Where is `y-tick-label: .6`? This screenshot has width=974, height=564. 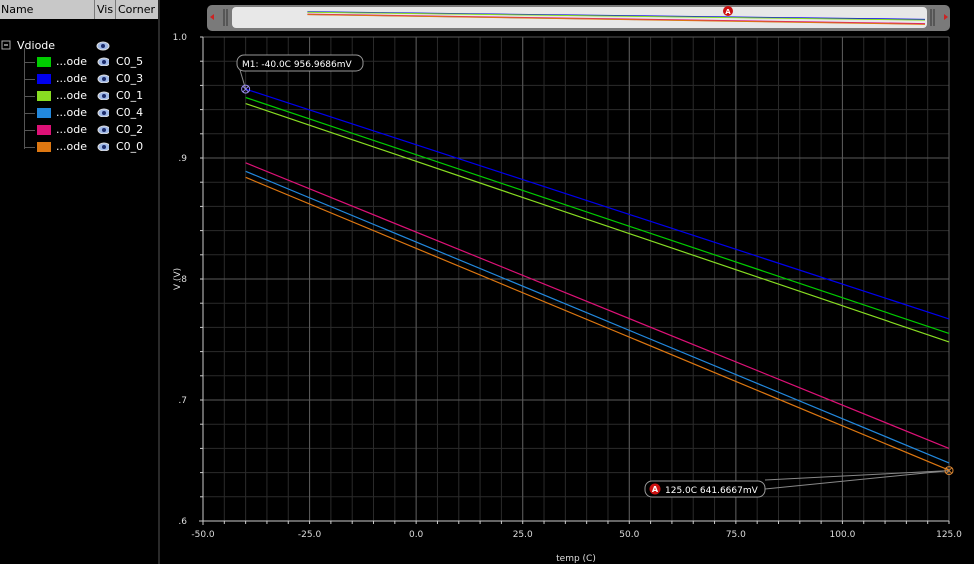 y-tick-label: .6 is located at coordinates (182, 522).